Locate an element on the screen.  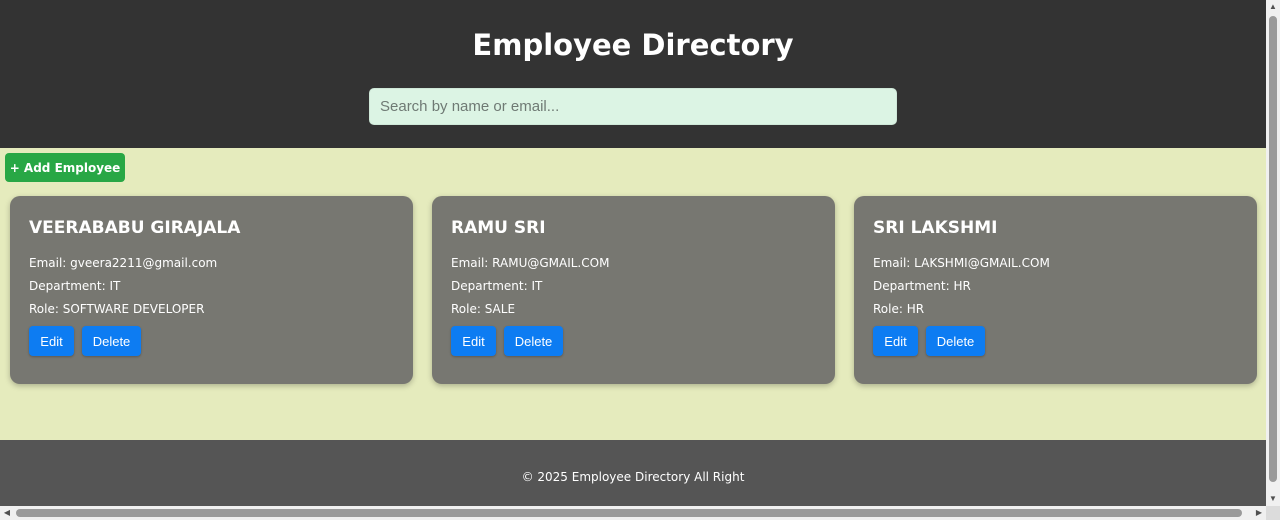
page-footer: © 2025 Employee Directory All Right is located at coordinates (633, 473).